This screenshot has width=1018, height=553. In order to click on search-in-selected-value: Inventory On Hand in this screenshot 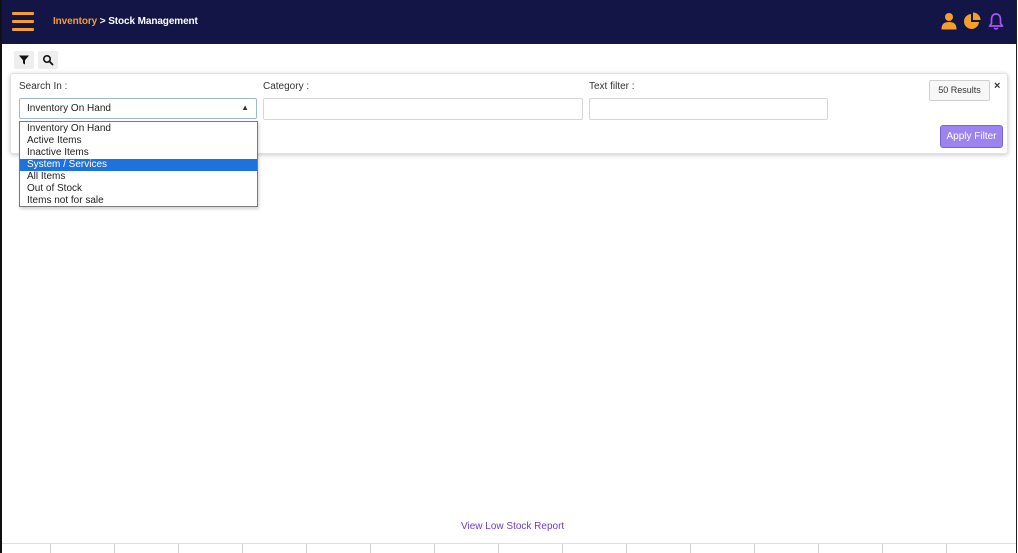, I will do `click(69, 108)`.